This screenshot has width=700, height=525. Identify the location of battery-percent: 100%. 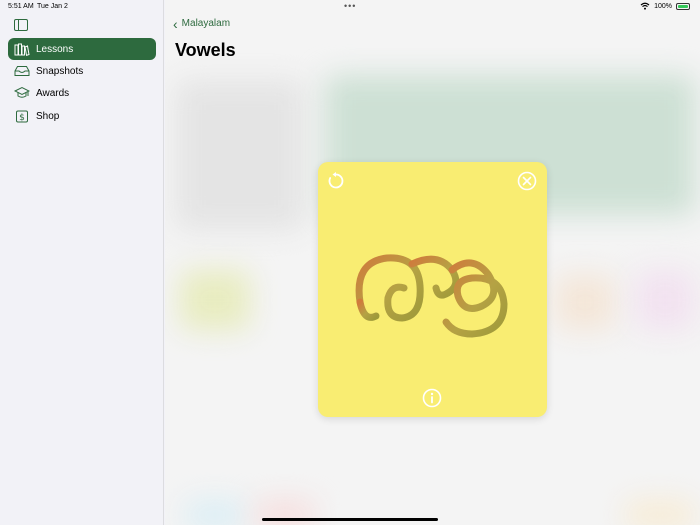
(663, 6).